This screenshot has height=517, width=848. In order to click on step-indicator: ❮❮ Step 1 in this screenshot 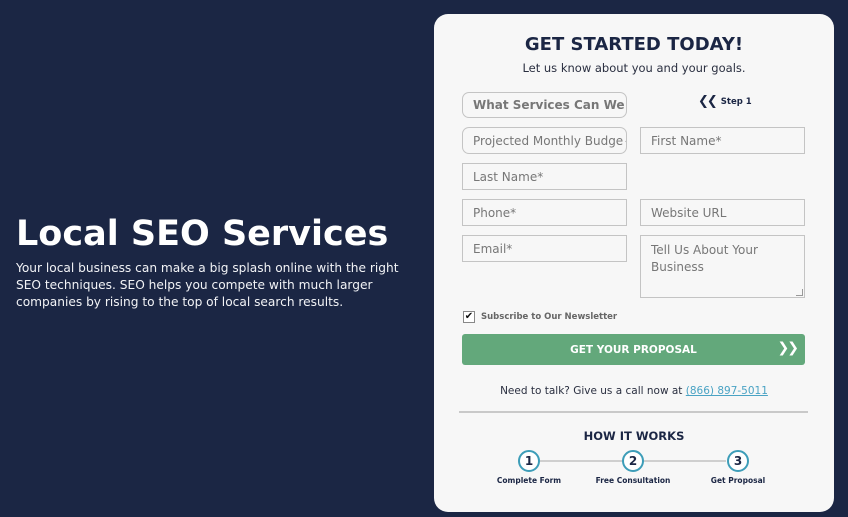, I will do `click(725, 101)`.